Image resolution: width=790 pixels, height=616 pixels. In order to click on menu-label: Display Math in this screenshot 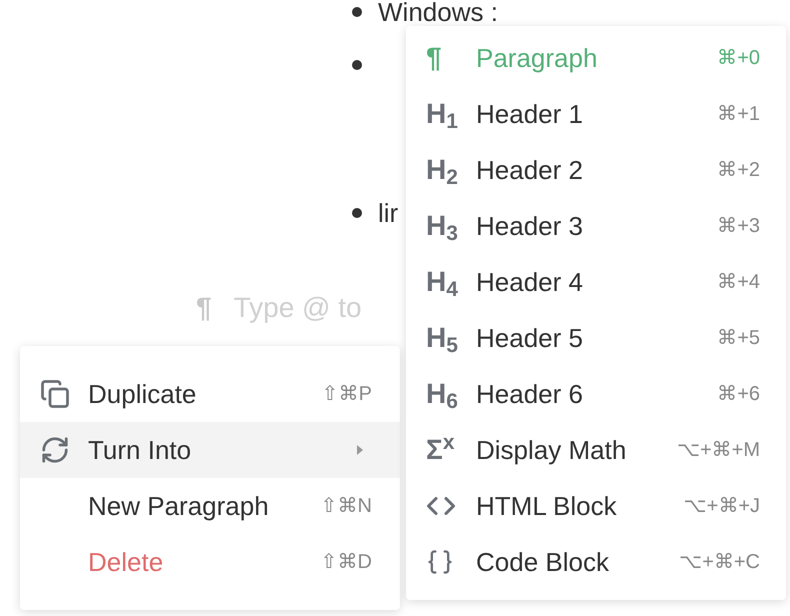, I will do `click(551, 450)`.